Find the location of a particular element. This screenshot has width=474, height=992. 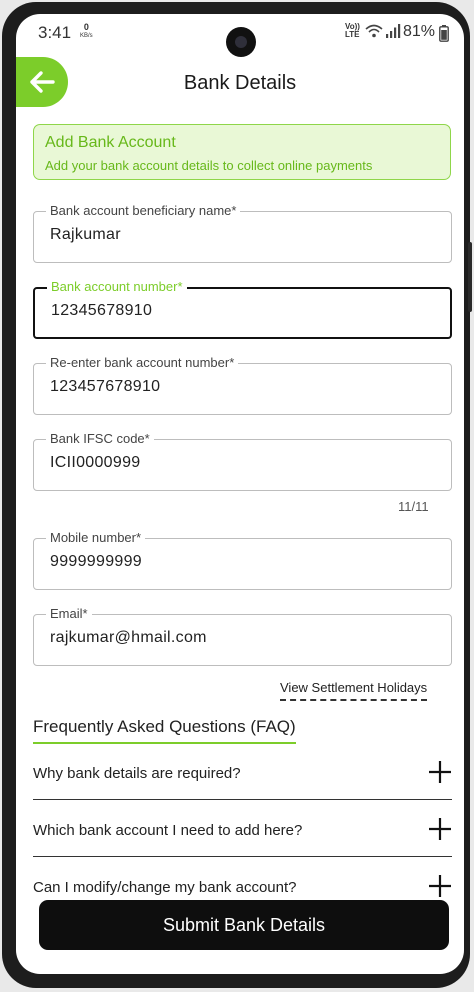

banner-title: Add Bank Account is located at coordinates (110, 142).